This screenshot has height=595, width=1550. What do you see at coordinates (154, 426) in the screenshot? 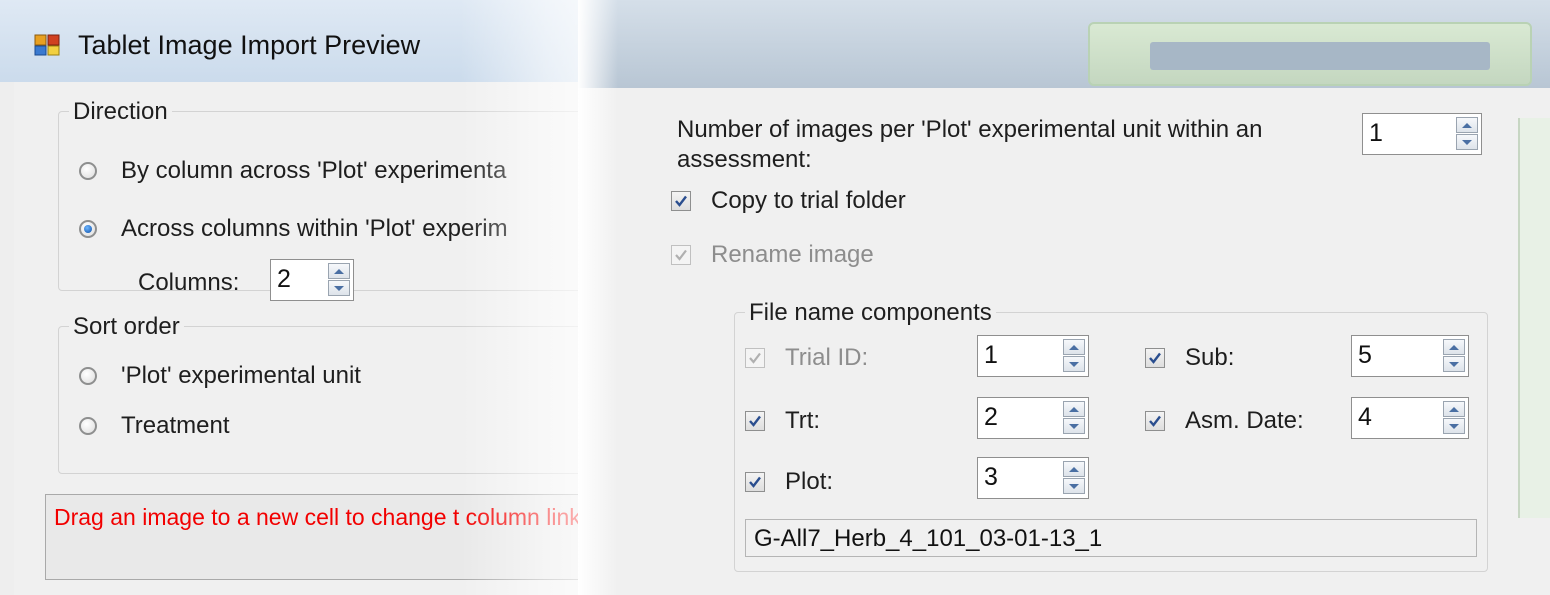
I see `radio-treatment: Treatment` at bounding box center [154, 426].